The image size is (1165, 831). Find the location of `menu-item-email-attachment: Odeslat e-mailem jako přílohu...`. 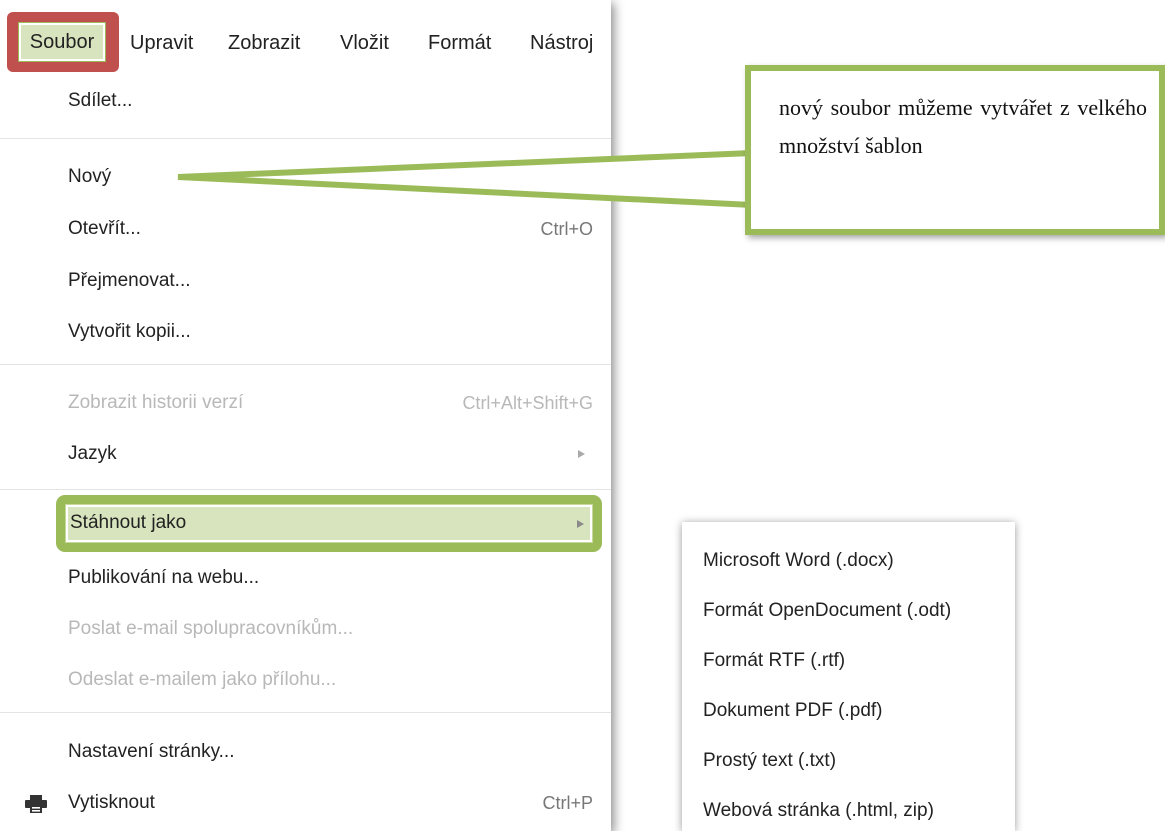

menu-item-email-attachment: Odeslat e-mailem jako přílohu... is located at coordinates (202, 679).